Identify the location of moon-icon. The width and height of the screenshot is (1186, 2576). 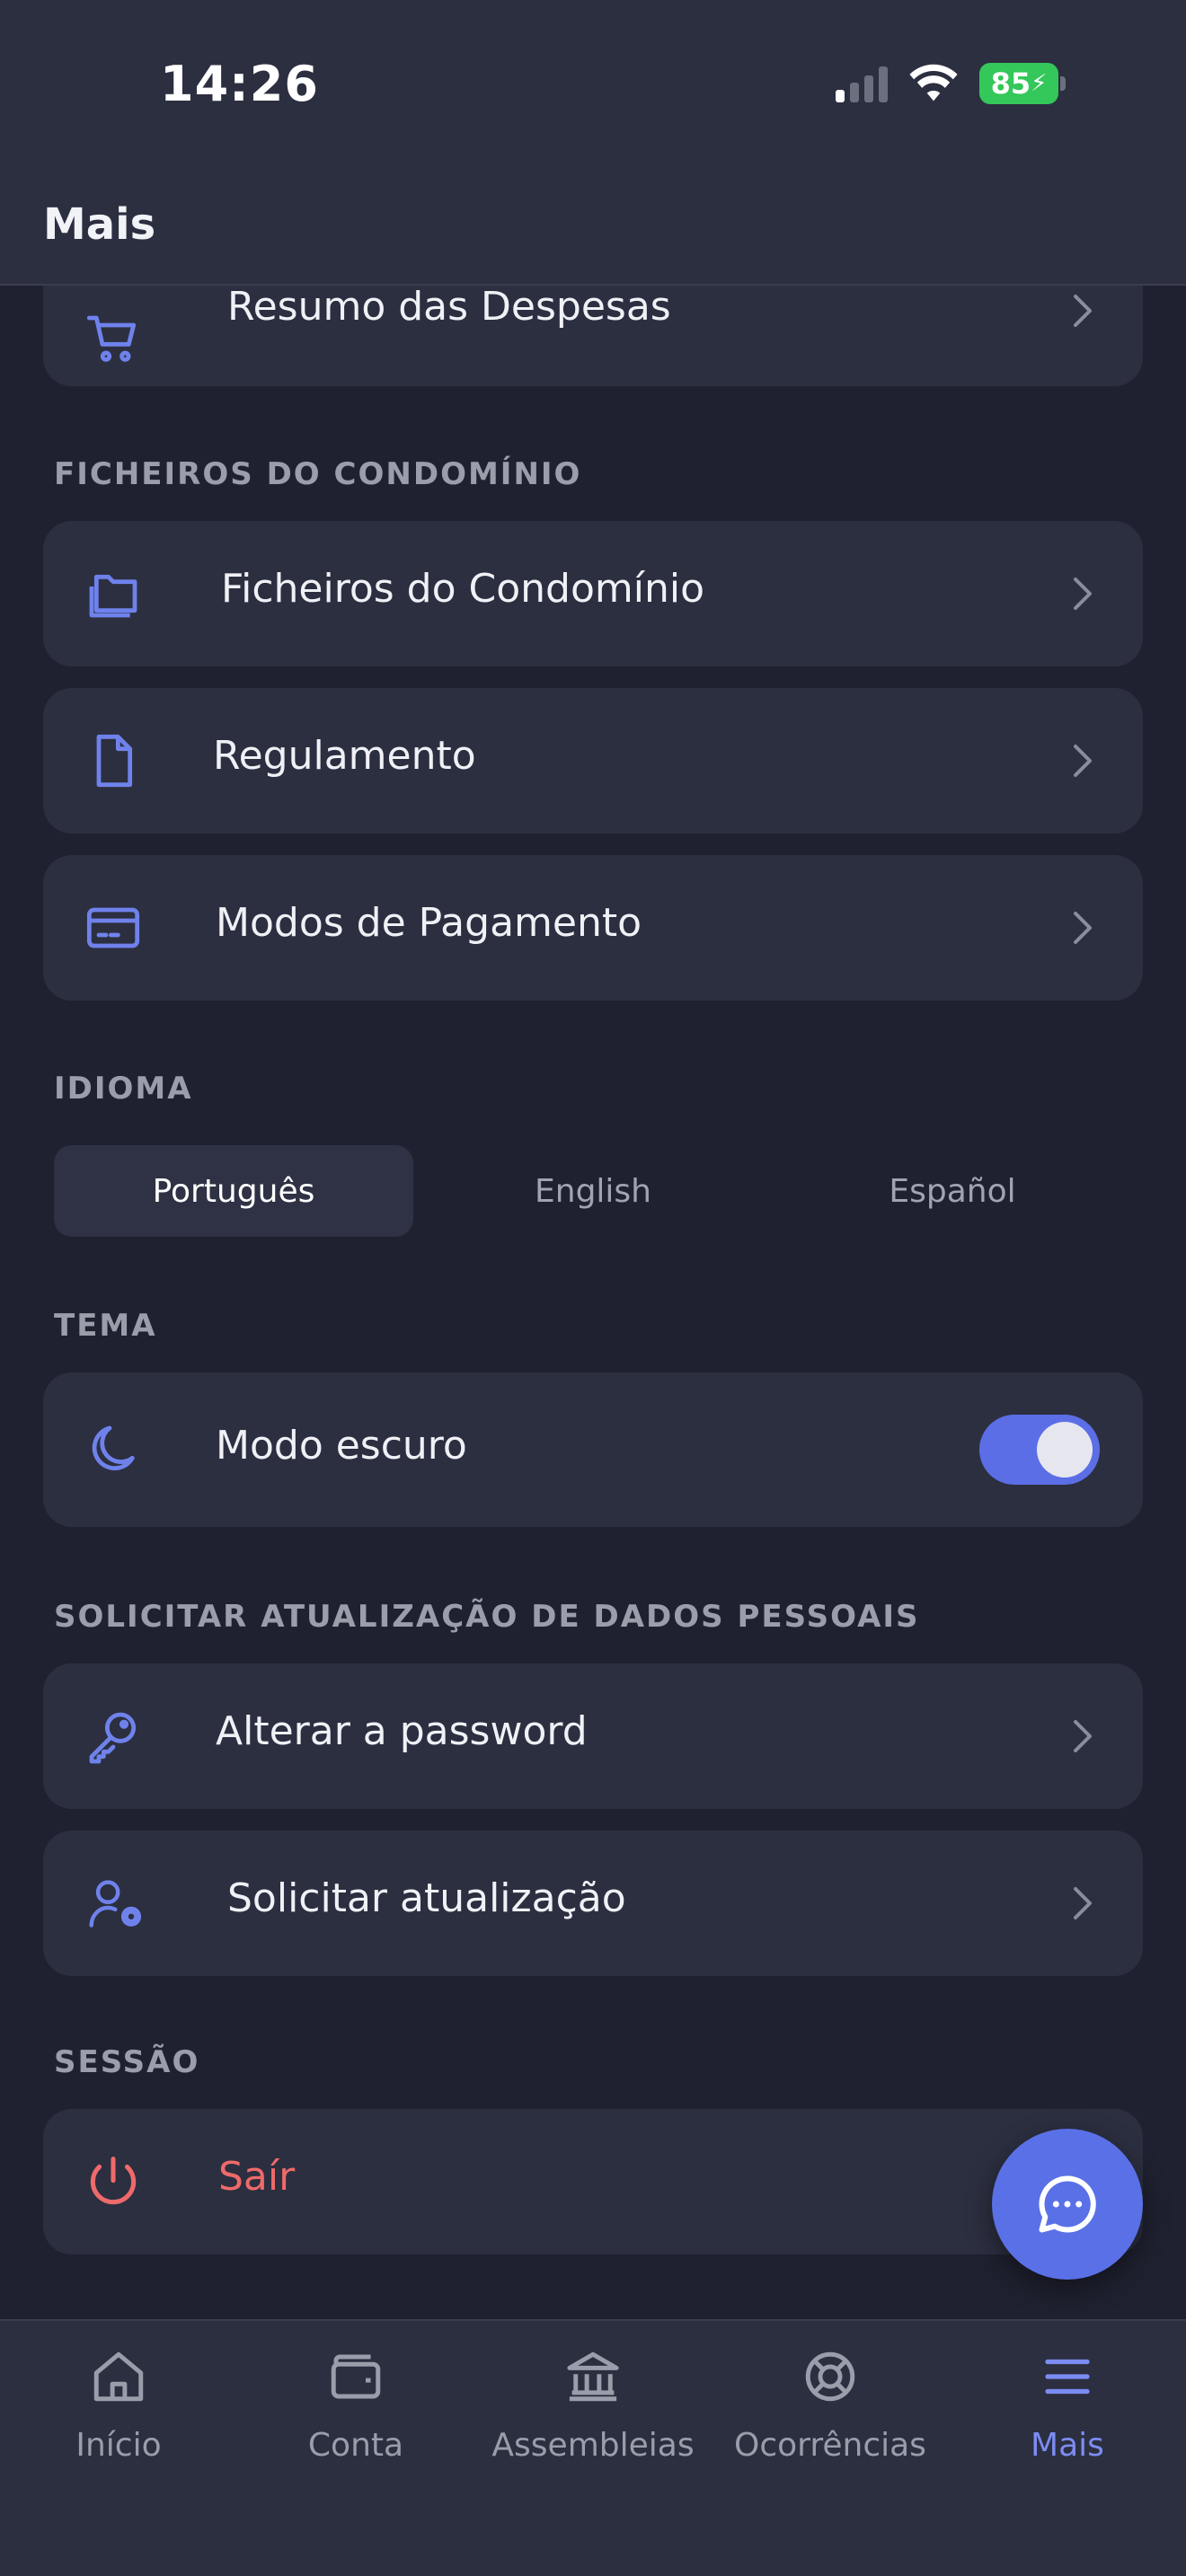
(113, 1449).